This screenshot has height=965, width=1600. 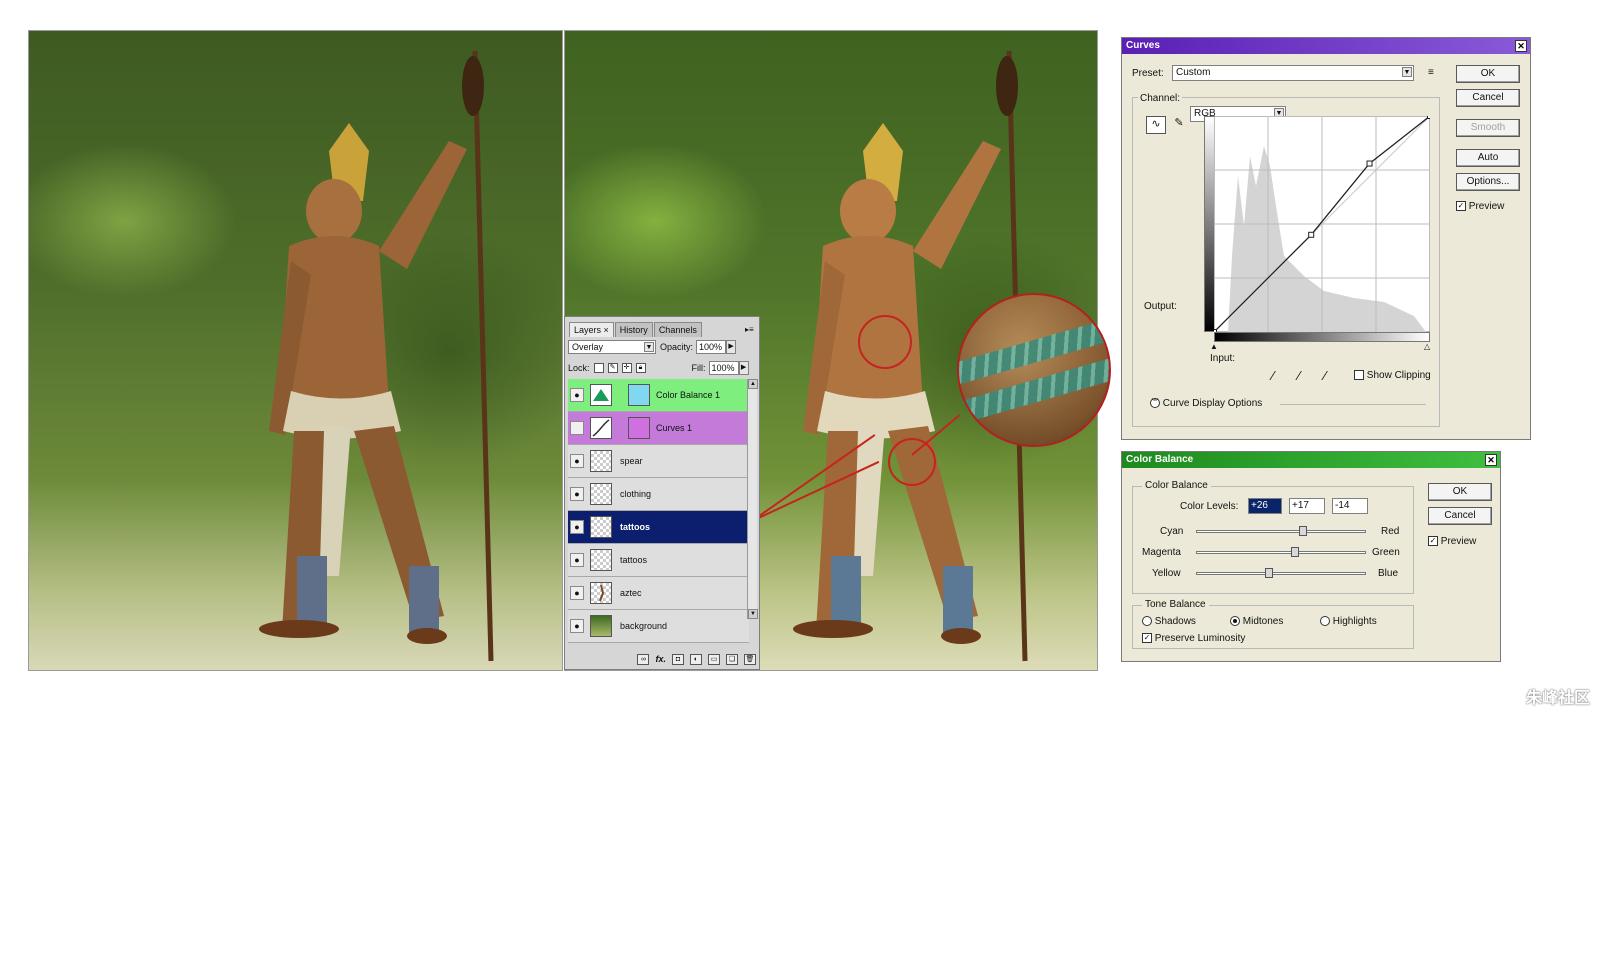 What do you see at coordinates (750, 659) in the screenshot?
I see `trash-icon: 🗑︎` at bounding box center [750, 659].